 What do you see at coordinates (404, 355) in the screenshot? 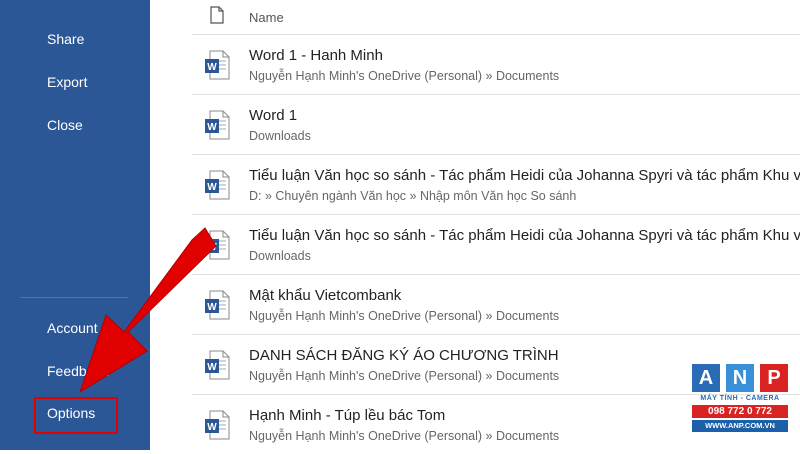
I see `file-name: DANH SÁCH ĐĂNG KÝ ÁO CHƯƠNG TRÌNH` at bounding box center [404, 355].